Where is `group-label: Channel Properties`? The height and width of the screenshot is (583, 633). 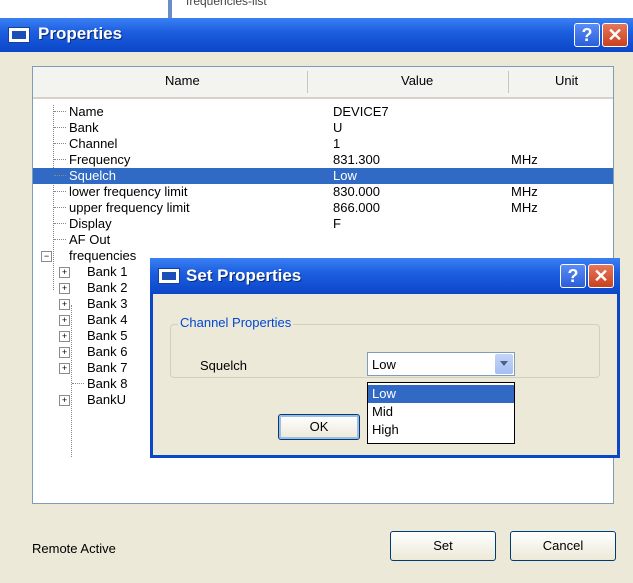
group-label: Channel Properties is located at coordinates (236, 322).